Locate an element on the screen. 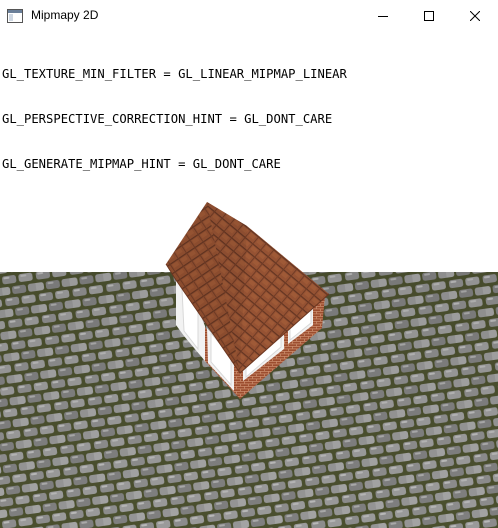 The image size is (498, 528). maximize-icon is located at coordinates (429, 15).